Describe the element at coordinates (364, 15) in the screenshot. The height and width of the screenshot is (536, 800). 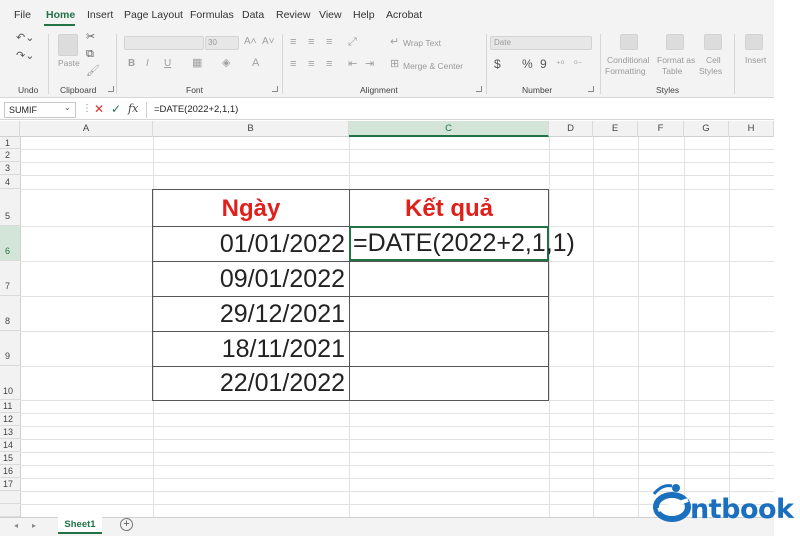
I see `menu-help: Help` at that location.